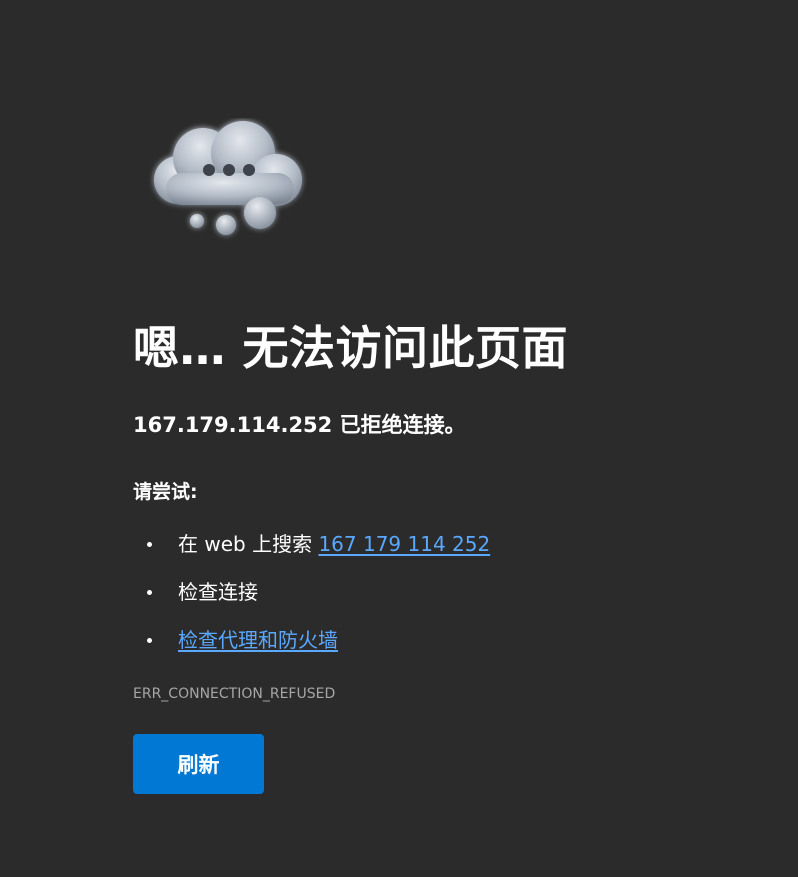 The width and height of the screenshot is (798, 877). I want to click on check-proxy-firewall-link: 检查代理和防火墙, so click(258, 640).